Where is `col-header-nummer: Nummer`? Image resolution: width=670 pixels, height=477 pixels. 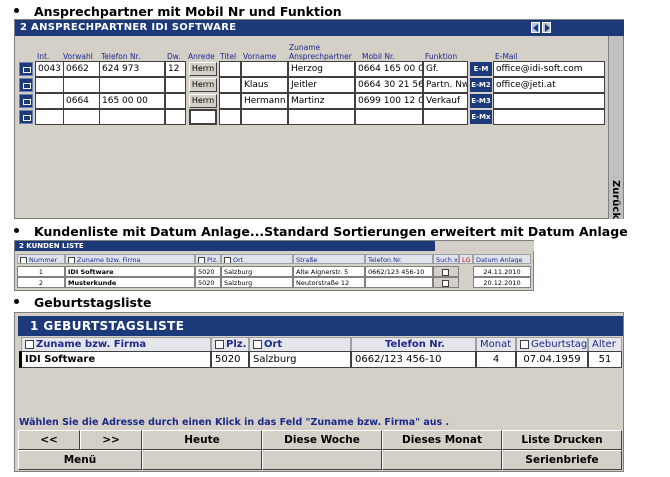
col-header-nummer: Nummer is located at coordinates (41, 259).